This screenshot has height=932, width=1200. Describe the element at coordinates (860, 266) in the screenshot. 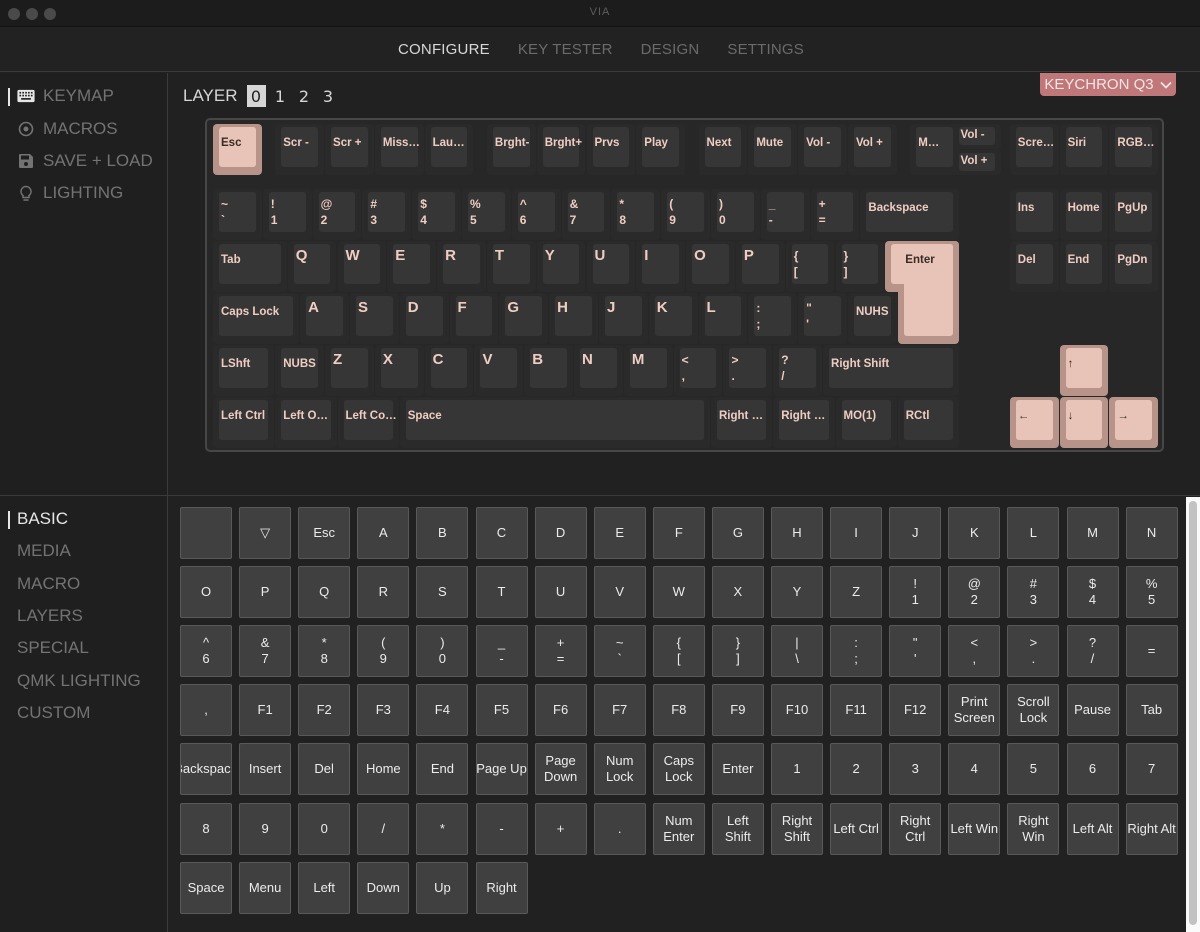

I see `key-symbol: } ]` at that location.